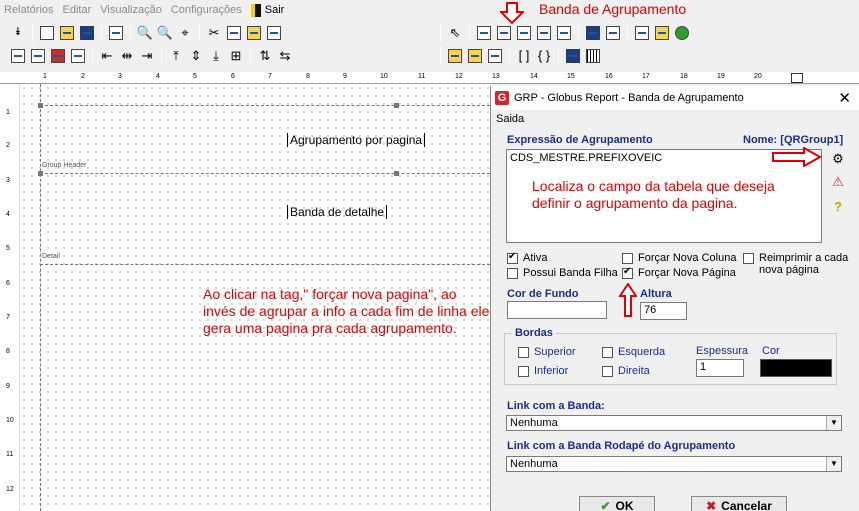 Image resolution: width=859 pixels, height=511 pixels. Describe the element at coordinates (527, 257) in the screenshot. I see `ativa-checkbox: Ativa` at that location.